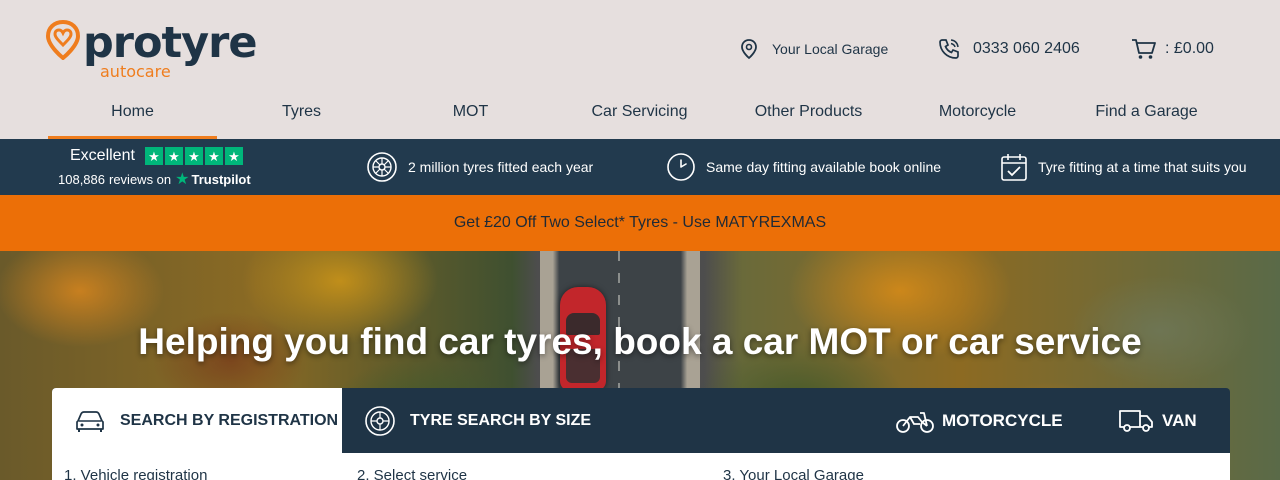  Describe the element at coordinates (1026, 48) in the screenshot. I see `phone-number: 0333 060 2406` at that location.